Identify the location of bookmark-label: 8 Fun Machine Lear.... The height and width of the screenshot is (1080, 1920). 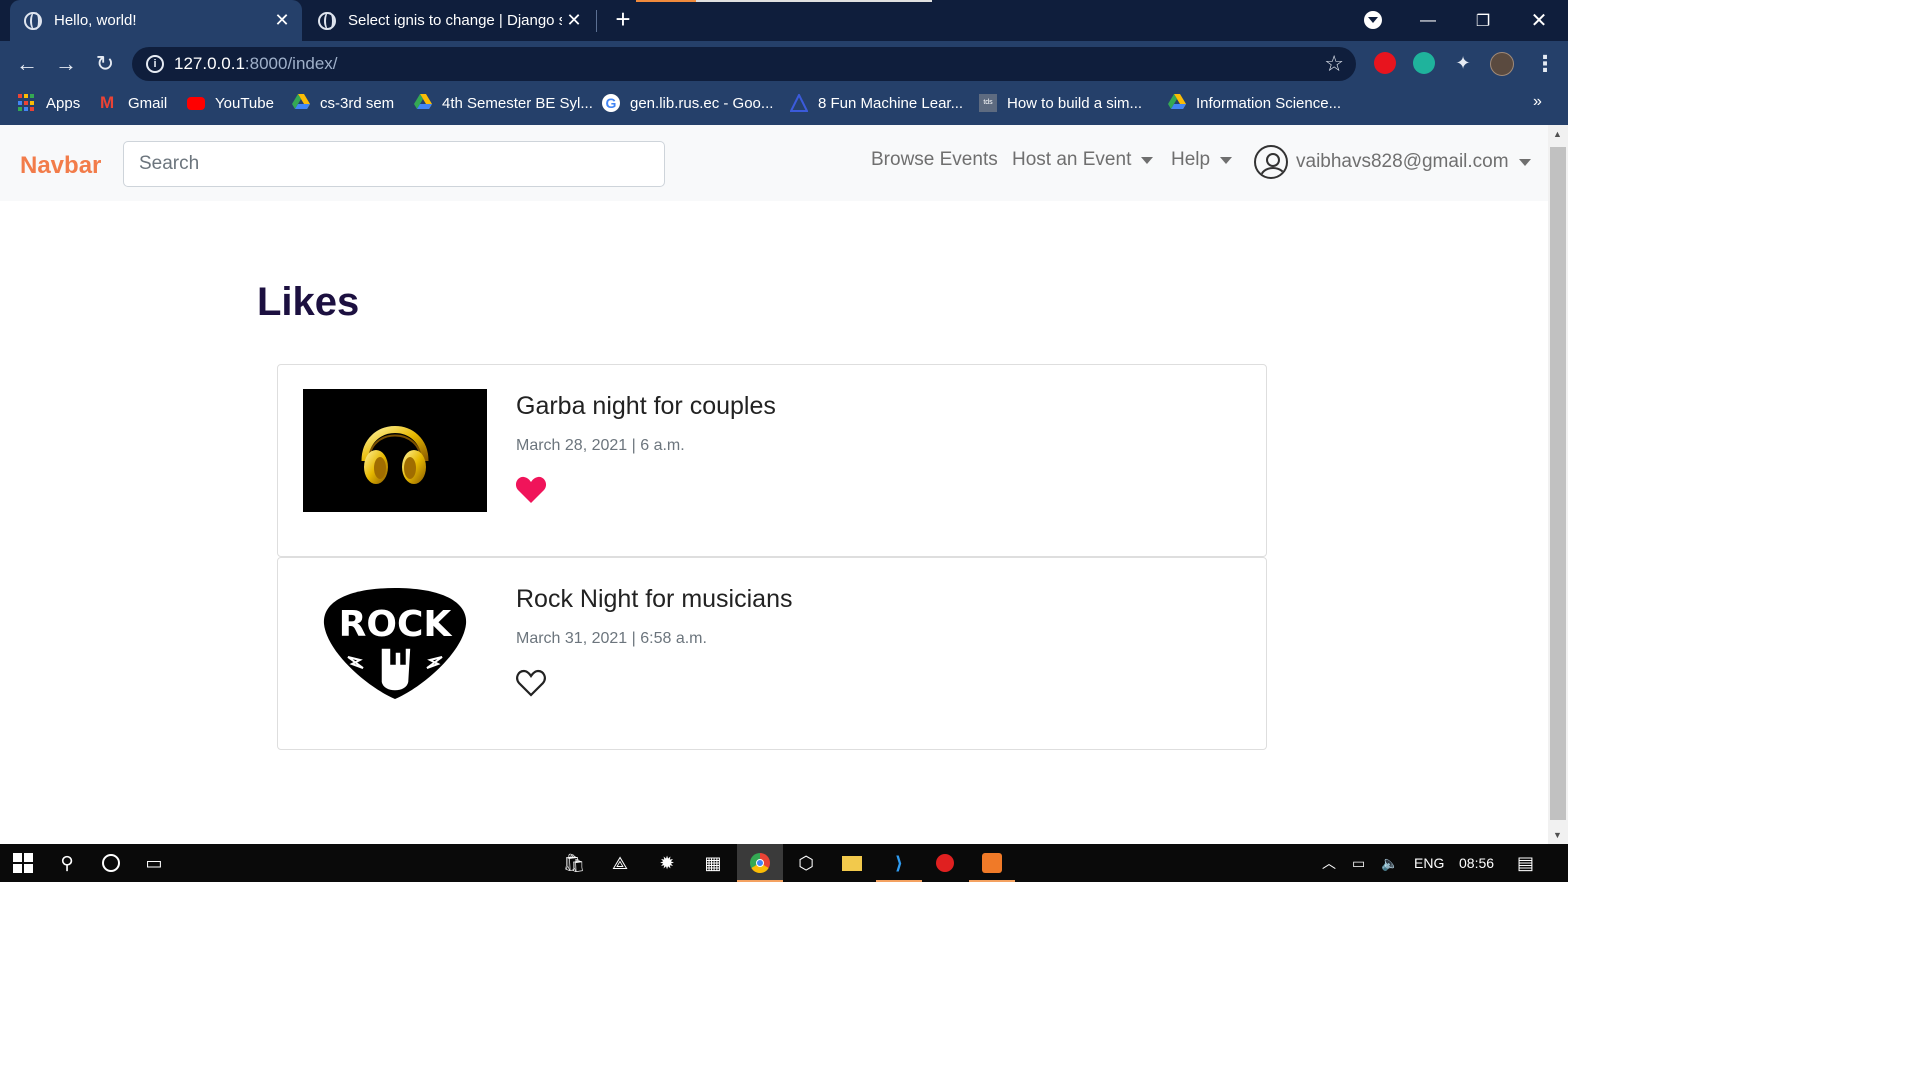
(891, 103).